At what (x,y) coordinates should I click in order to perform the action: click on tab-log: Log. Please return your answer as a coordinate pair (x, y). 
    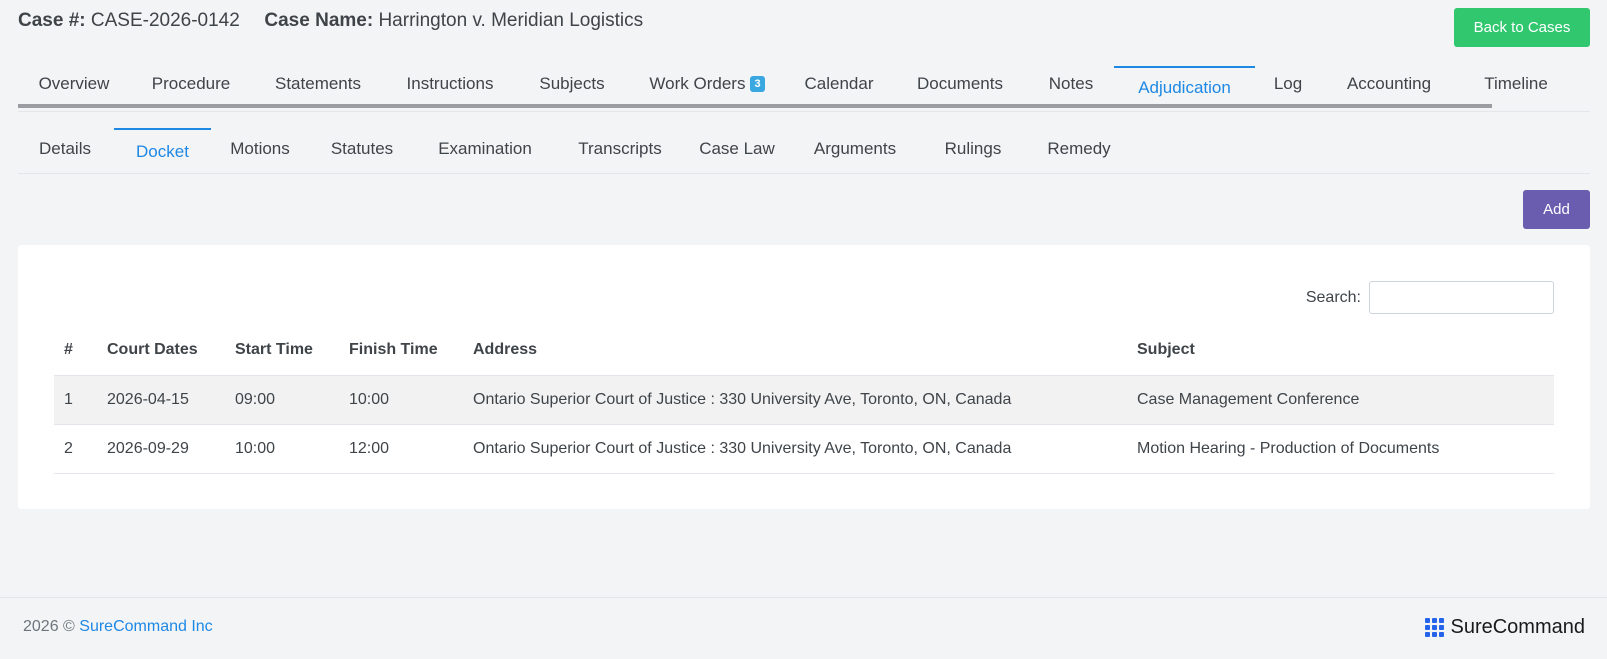
    Looking at the image, I should click on (1288, 84).